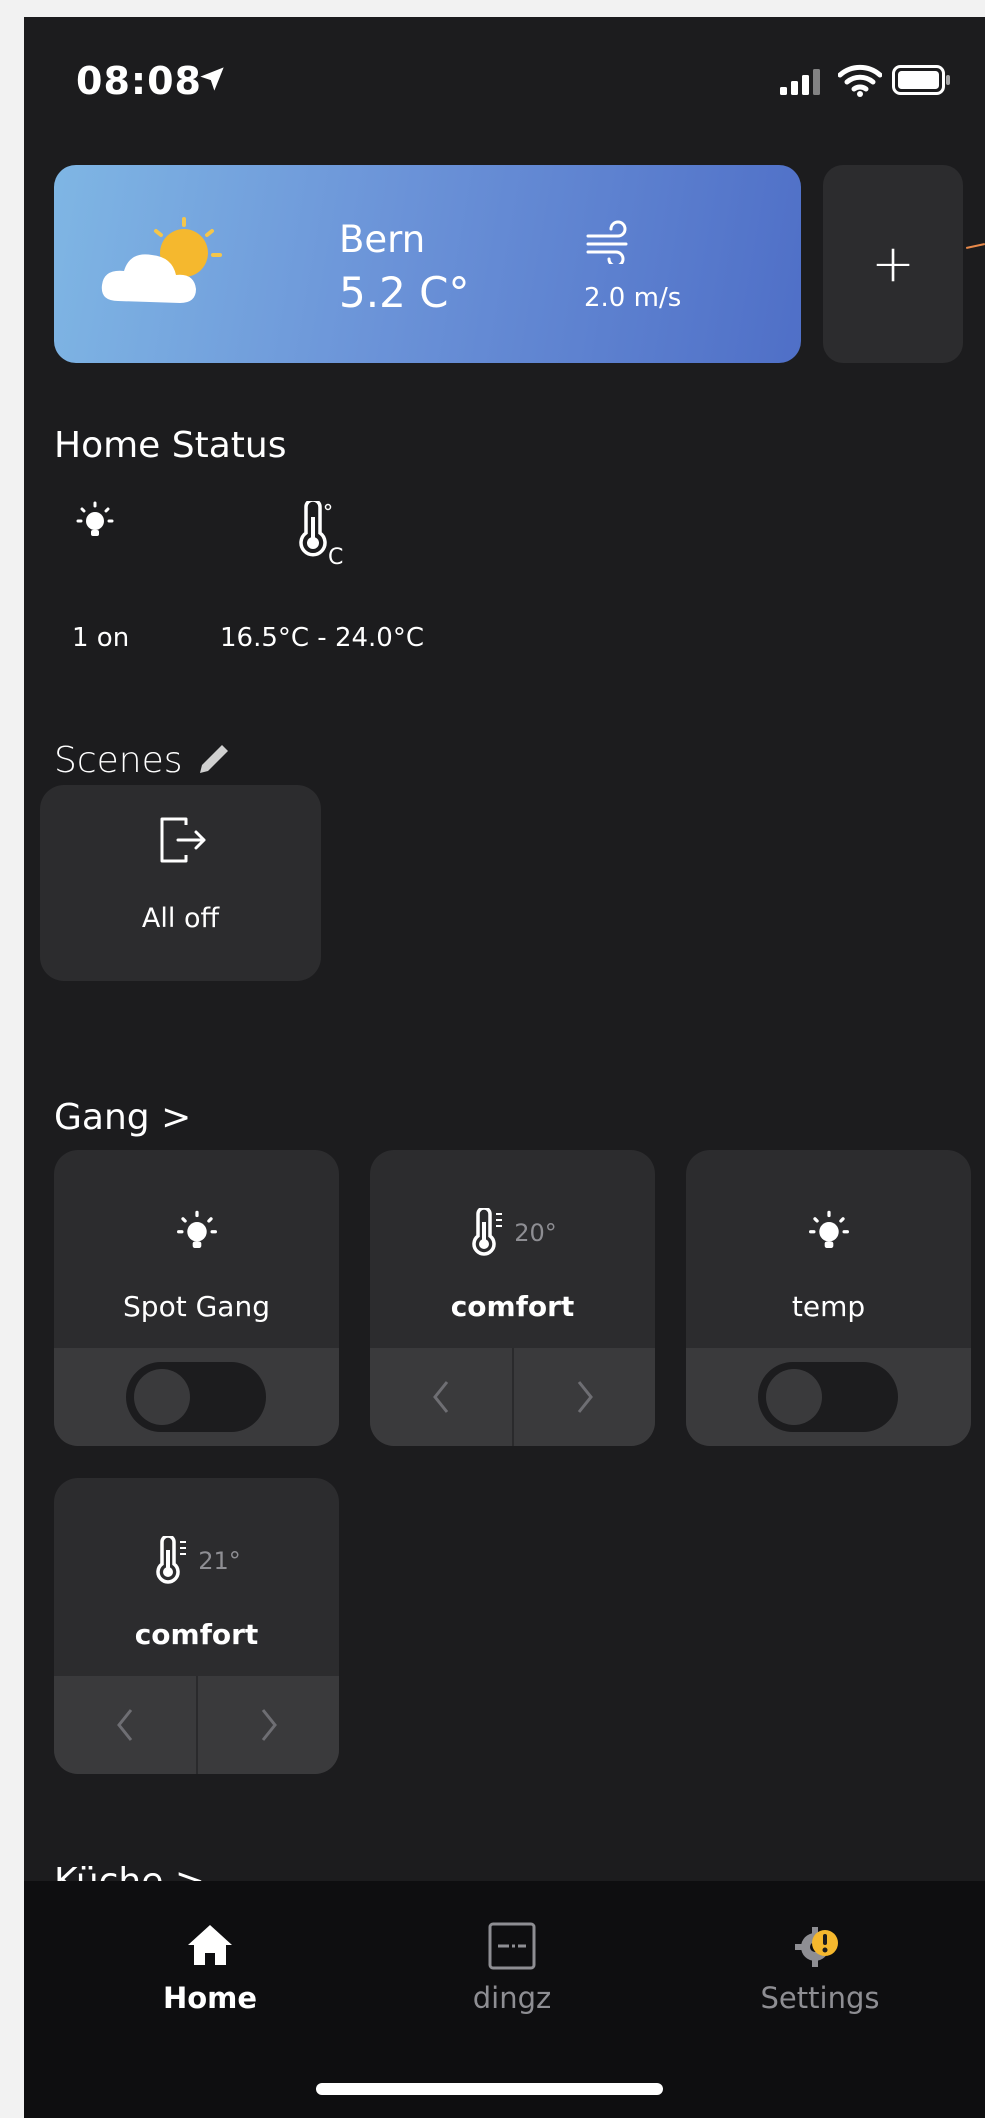  What do you see at coordinates (122, 1117) in the screenshot?
I see `room-title-gang: Gang >` at bounding box center [122, 1117].